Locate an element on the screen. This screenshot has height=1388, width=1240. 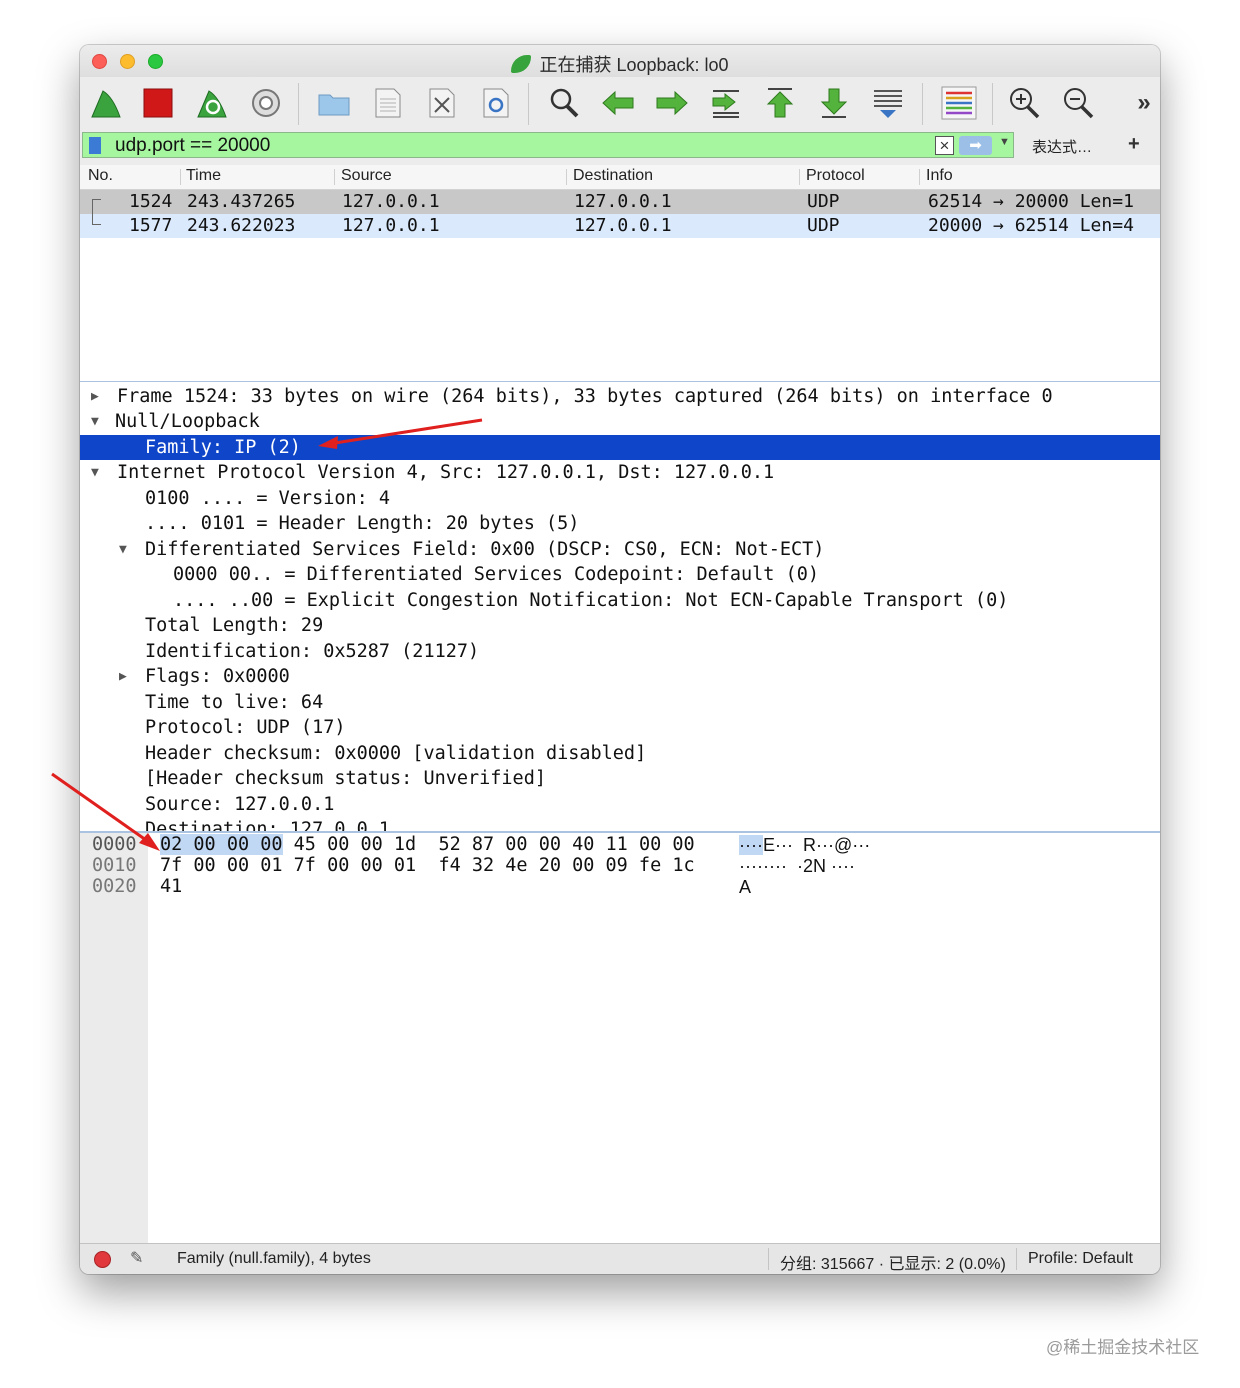
annotation-arrows is located at coordinates (267, 634).